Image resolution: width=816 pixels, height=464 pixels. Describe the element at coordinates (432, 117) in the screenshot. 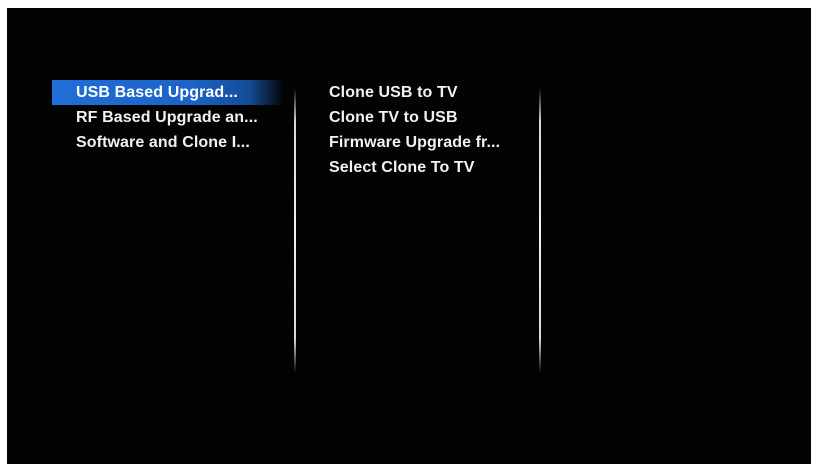

I see `menu-item-clone-tv-to-usb: Clone TV to USB` at that location.